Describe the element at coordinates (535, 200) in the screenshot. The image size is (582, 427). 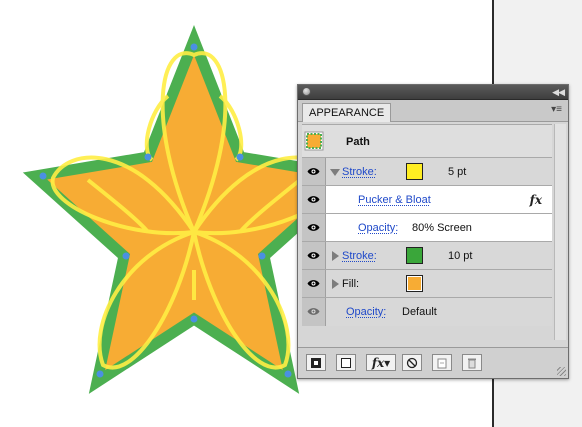
I see `fx-icon: fx` at that location.